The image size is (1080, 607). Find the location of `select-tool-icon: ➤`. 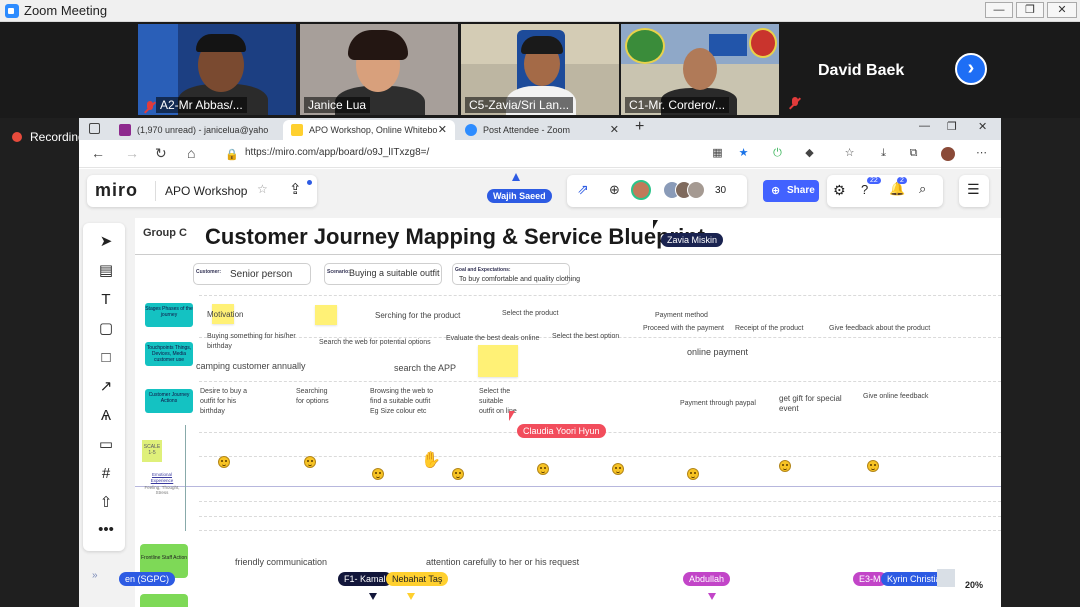

select-tool-icon: ➤ is located at coordinates (106, 242).